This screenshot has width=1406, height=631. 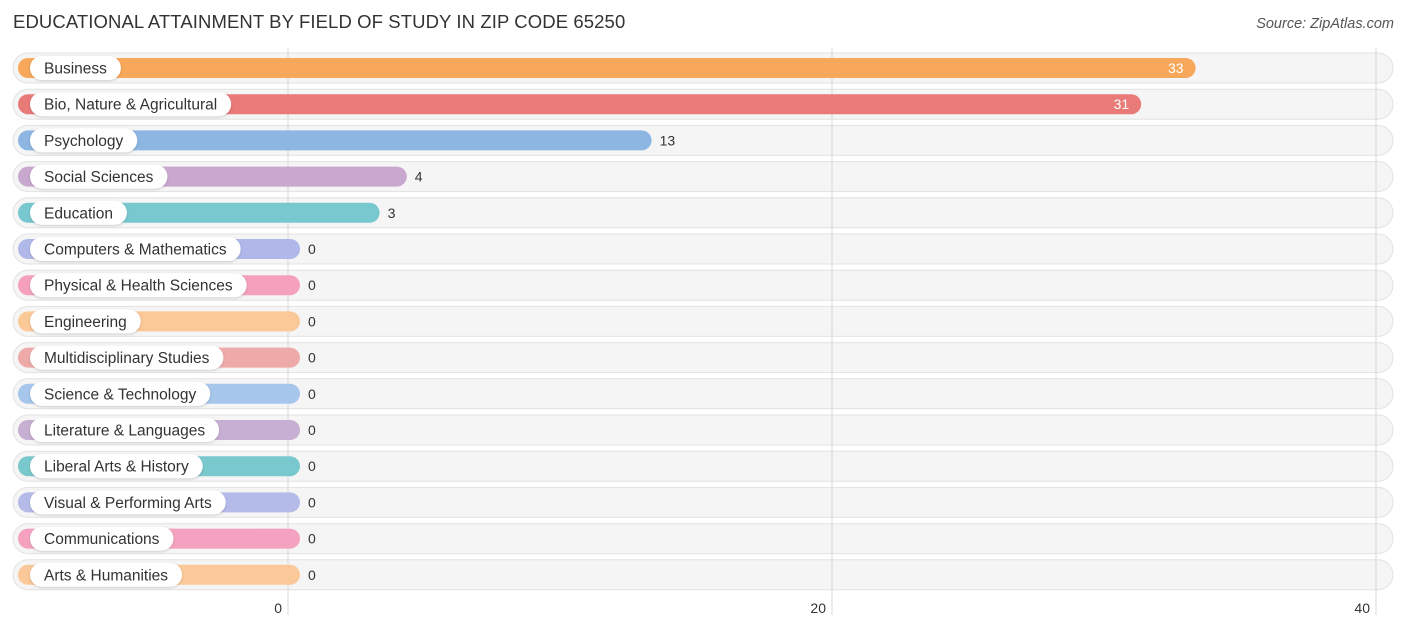 What do you see at coordinates (84, 141) in the screenshot?
I see `category-label: Psychology` at bounding box center [84, 141].